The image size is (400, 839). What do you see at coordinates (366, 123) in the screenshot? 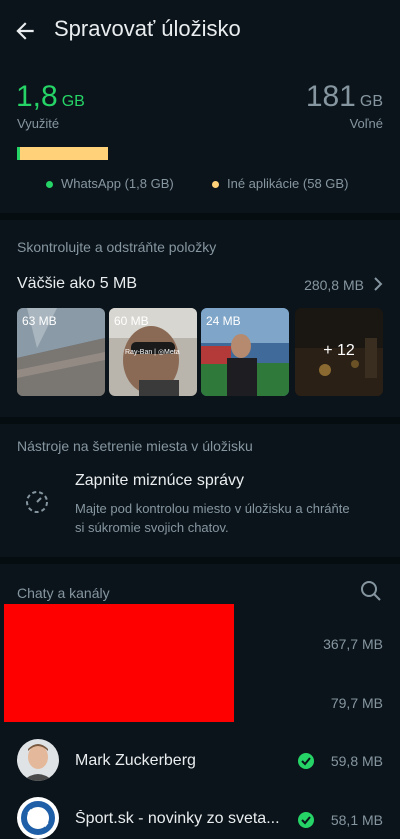
I see `free-storage-label: Voľné` at bounding box center [366, 123].